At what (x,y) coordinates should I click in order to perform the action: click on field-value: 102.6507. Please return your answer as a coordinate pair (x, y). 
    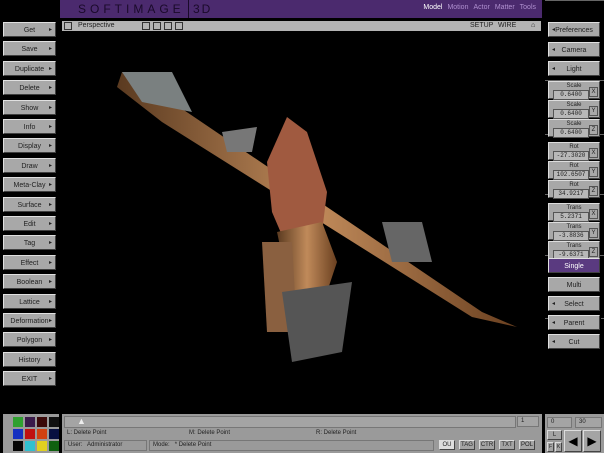
    Looking at the image, I should click on (571, 175).